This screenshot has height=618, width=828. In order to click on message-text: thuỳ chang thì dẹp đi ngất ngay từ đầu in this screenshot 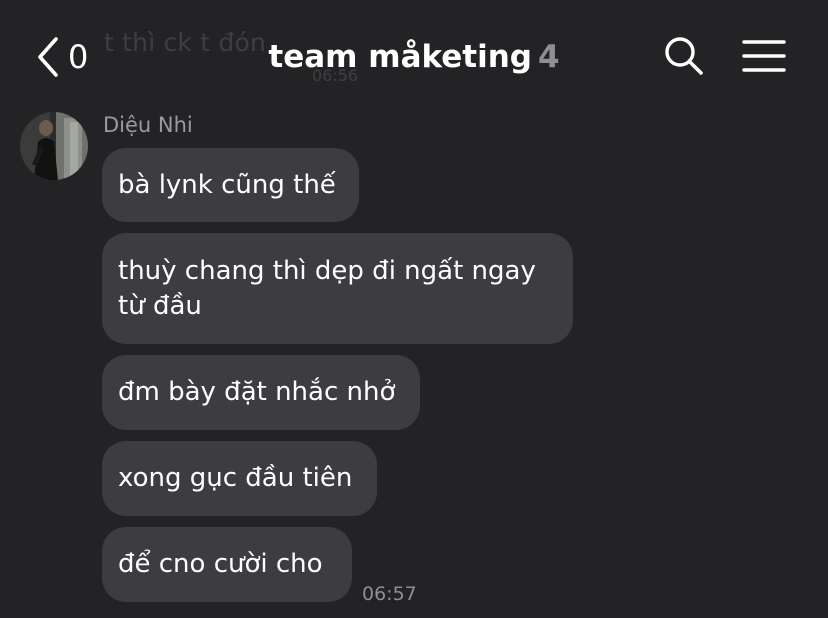, I will do `click(327, 288)`.